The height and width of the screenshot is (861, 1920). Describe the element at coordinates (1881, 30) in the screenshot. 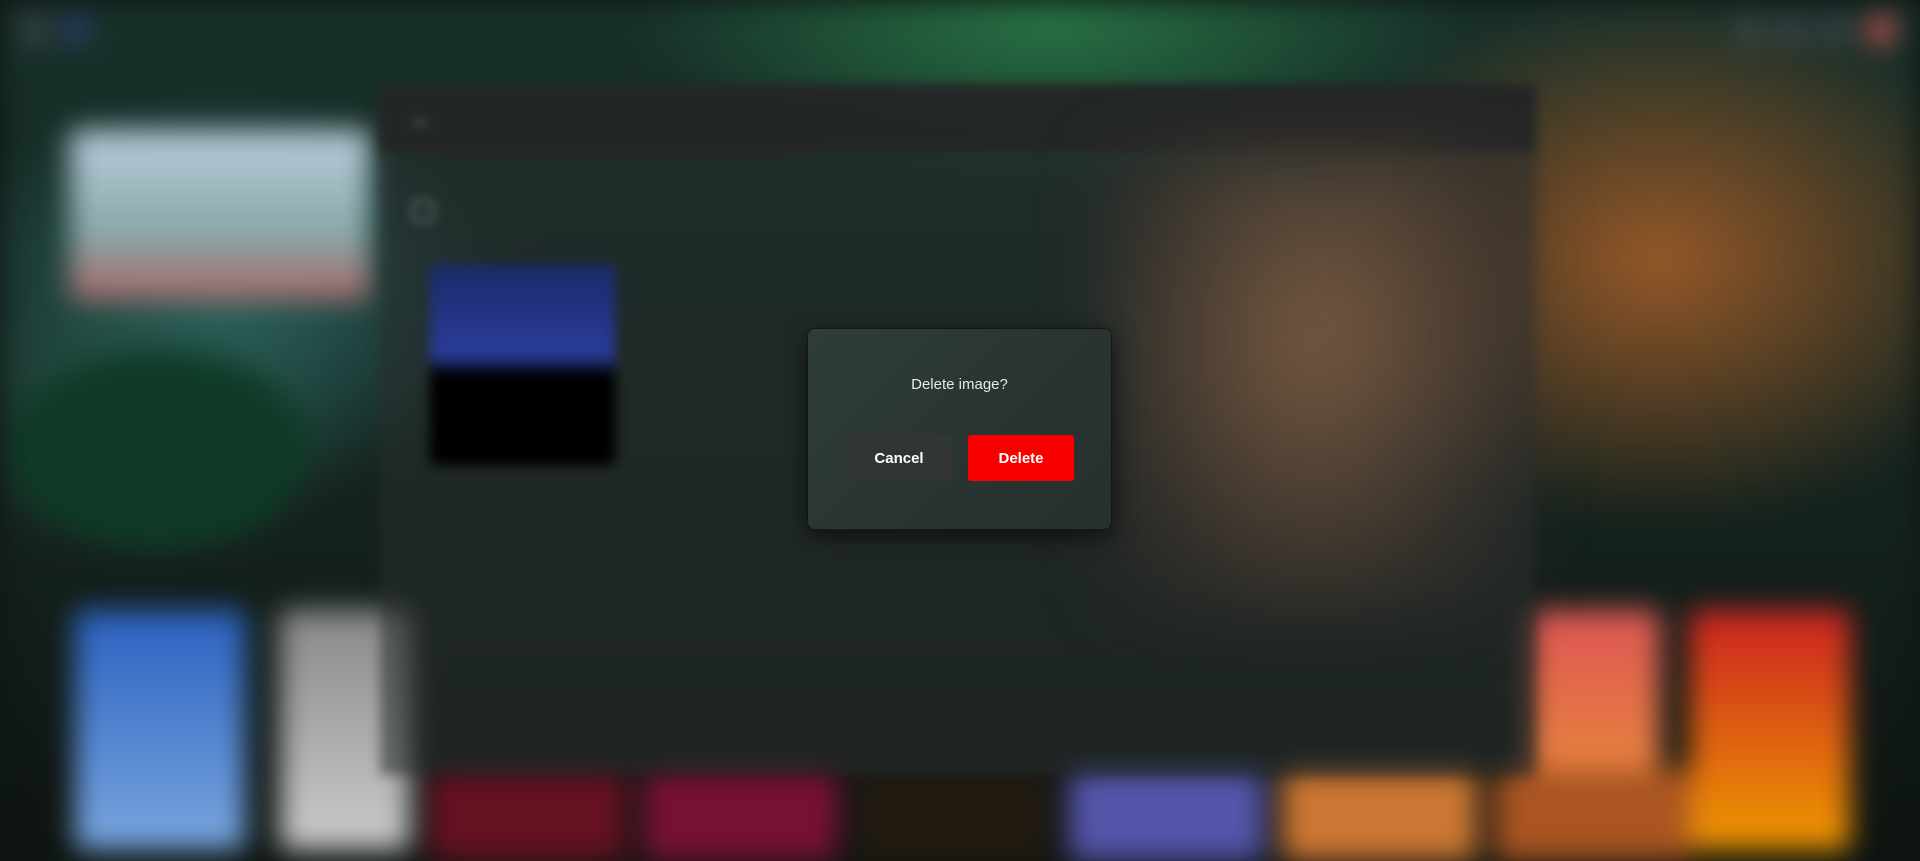

I see `avatar` at that location.